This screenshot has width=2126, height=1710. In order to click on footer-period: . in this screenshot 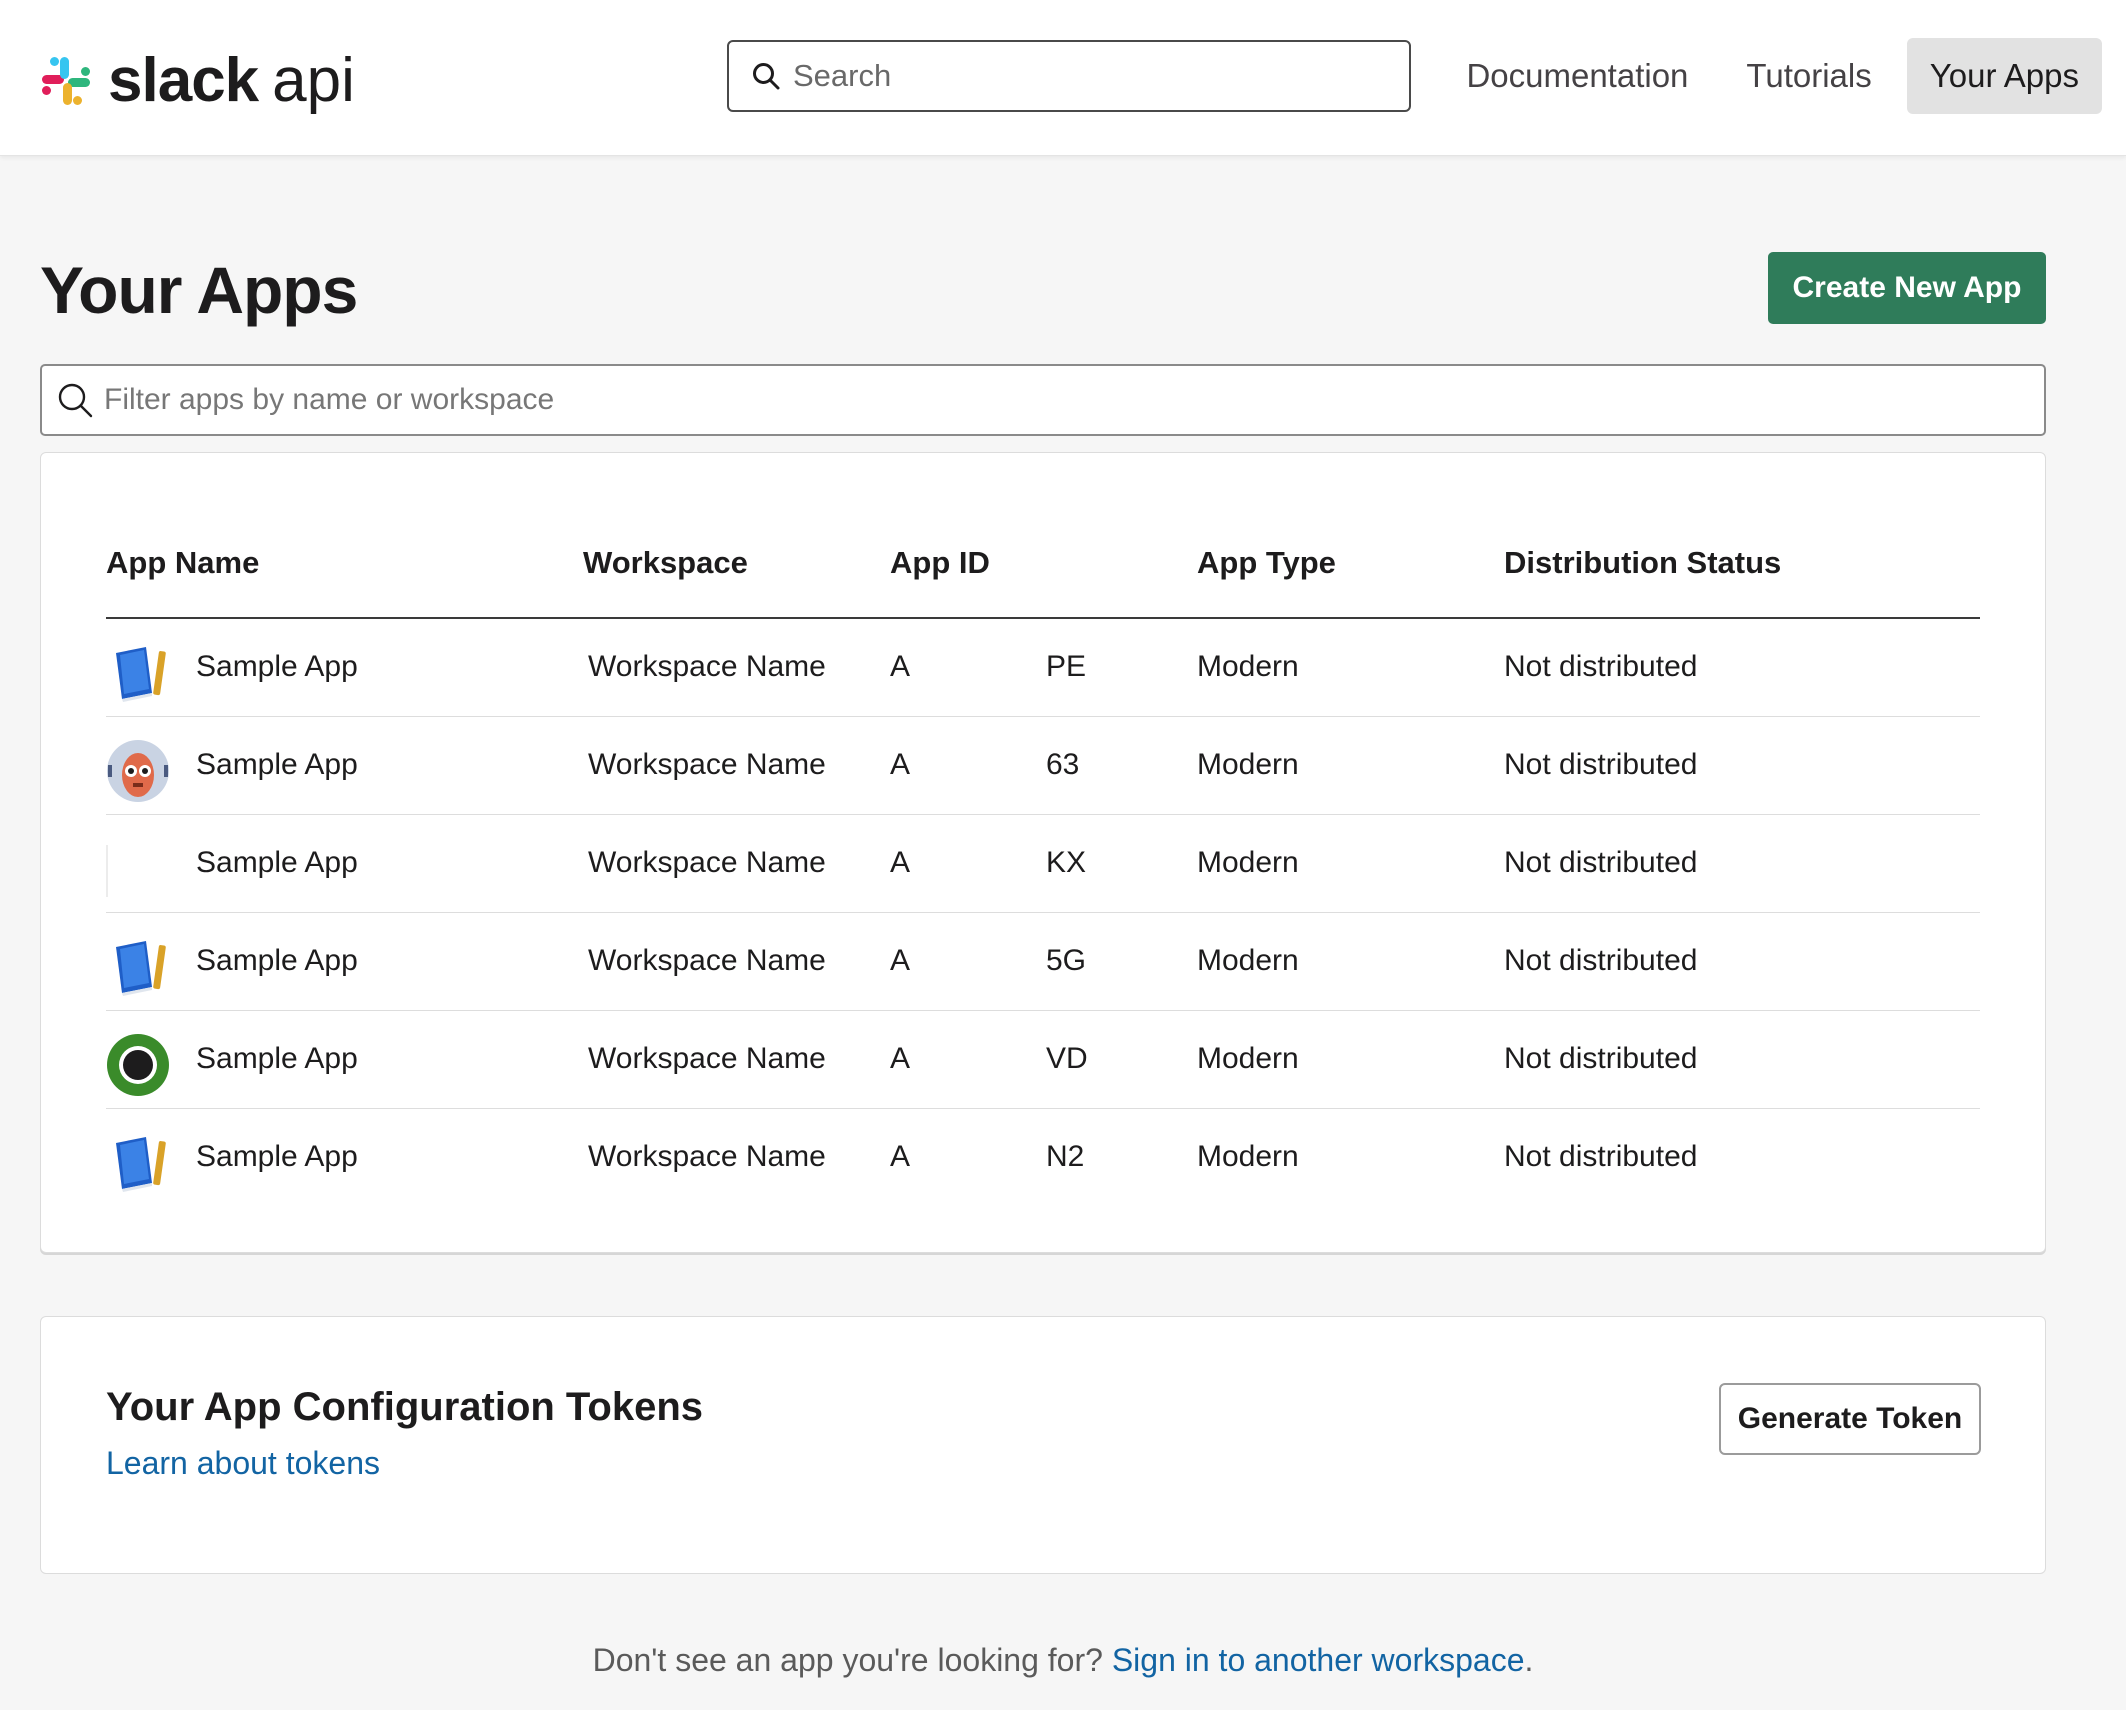, I will do `click(1529, 1660)`.